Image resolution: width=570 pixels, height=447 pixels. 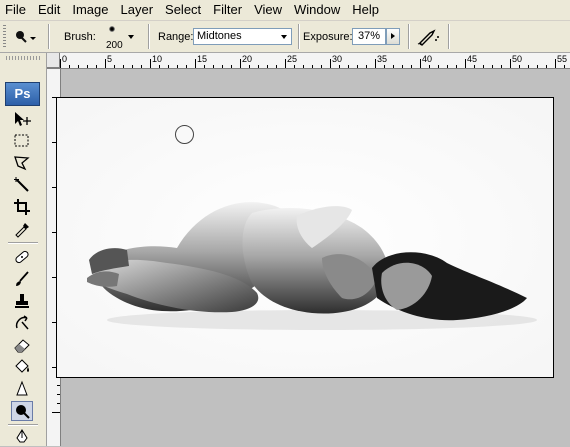 I want to click on move-icon, so click(x=23, y=119).